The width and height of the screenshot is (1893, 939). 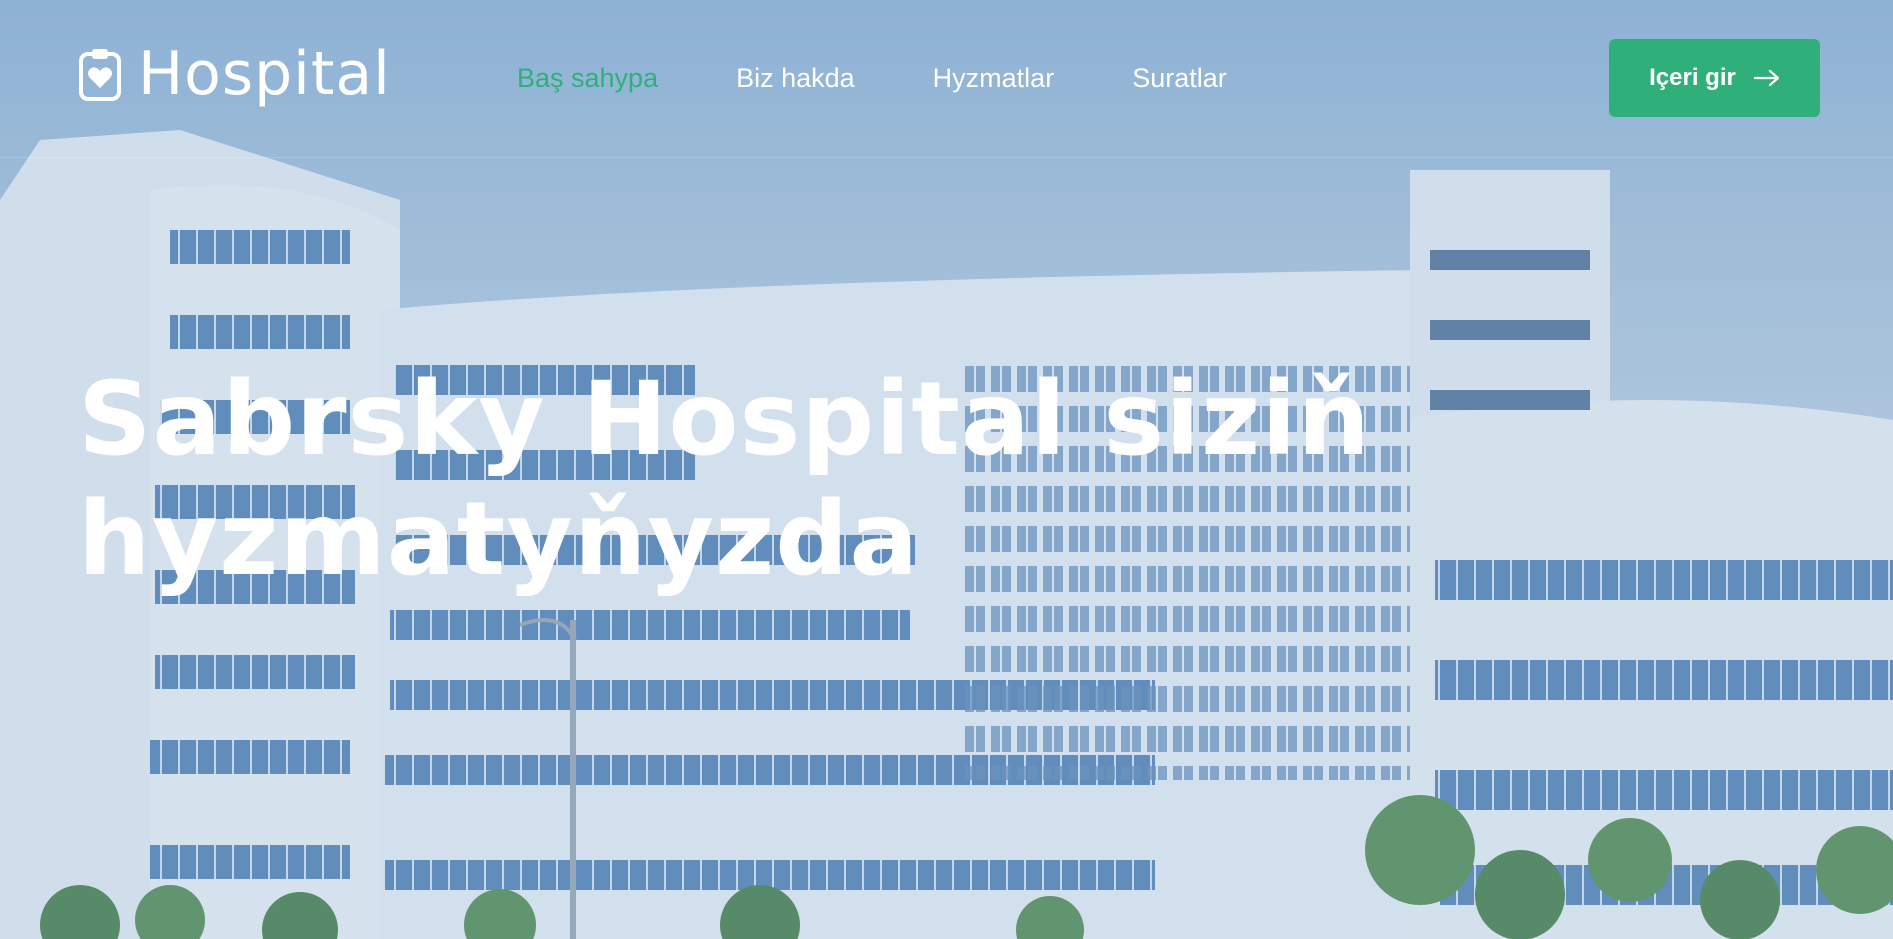 I want to click on nav-item-about: Biz hakda, so click(x=795, y=78).